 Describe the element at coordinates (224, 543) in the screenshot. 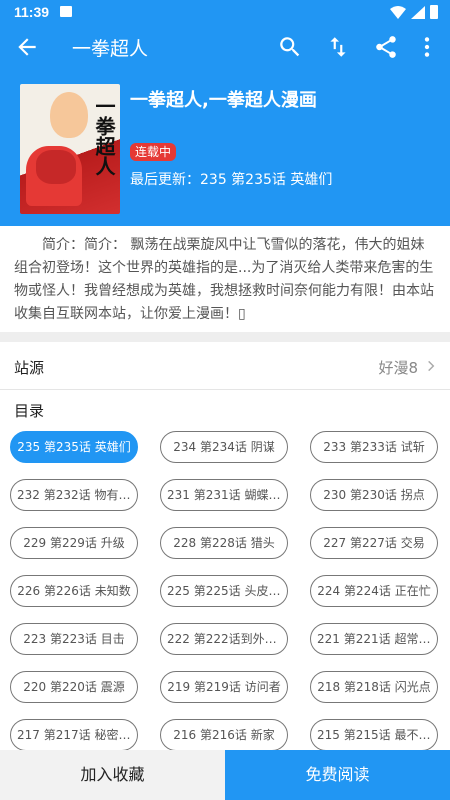

I see `chapter-button: 228 第228话 猎头` at that location.